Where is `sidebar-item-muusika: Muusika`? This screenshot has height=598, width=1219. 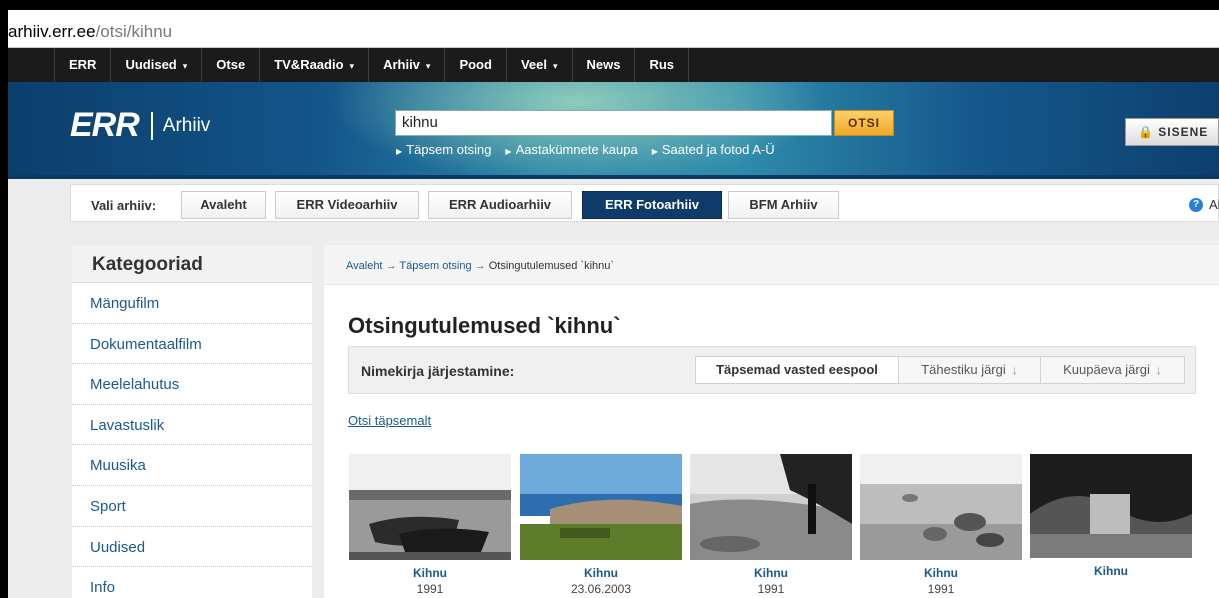
sidebar-item-muusika: Muusika is located at coordinates (192, 465).